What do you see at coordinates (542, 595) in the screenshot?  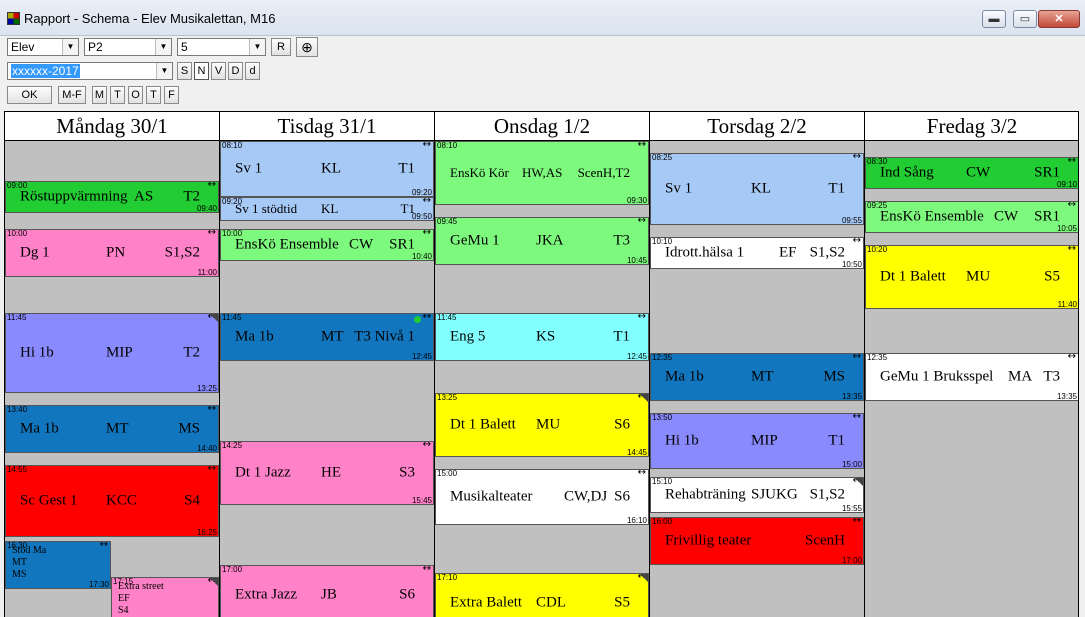 I see `lesson-block: 17:1018:25Extra BalettCDLS5↔` at bounding box center [542, 595].